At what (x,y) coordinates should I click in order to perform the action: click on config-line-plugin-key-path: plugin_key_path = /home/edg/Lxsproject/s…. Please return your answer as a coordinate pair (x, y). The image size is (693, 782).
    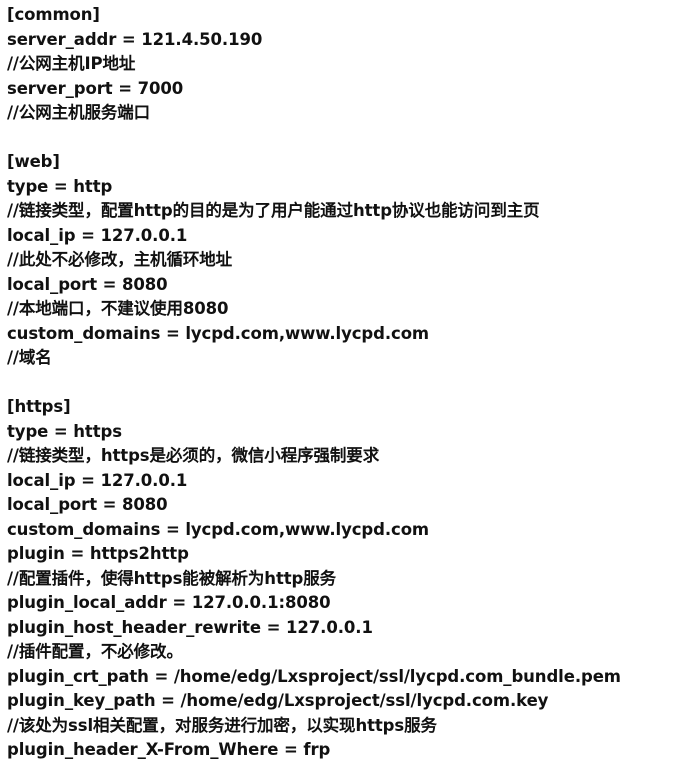
    Looking at the image, I should click on (278, 700).